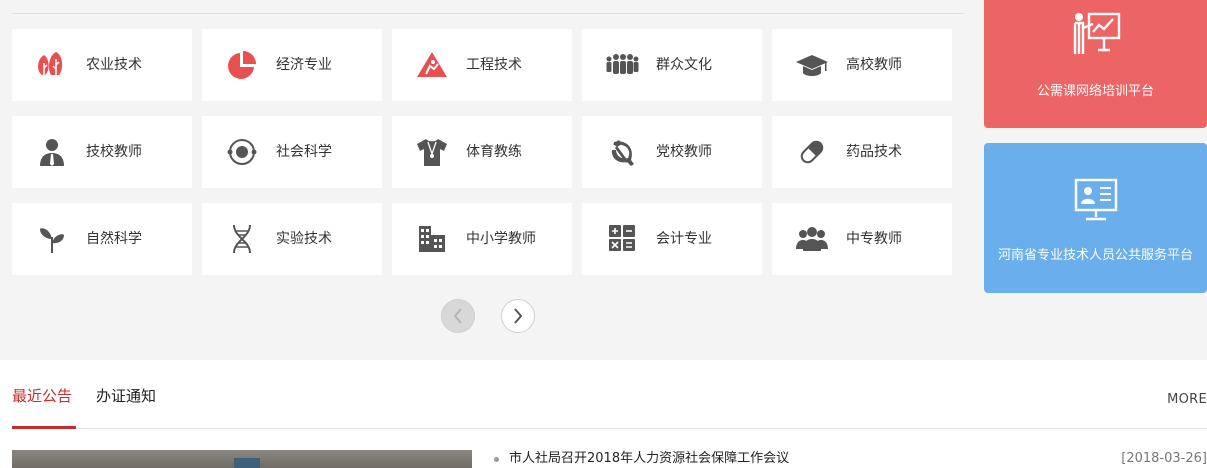 Image resolution: width=1207 pixels, height=468 pixels. Describe the element at coordinates (114, 65) in the screenshot. I see `category-label: 农业技术` at that location.